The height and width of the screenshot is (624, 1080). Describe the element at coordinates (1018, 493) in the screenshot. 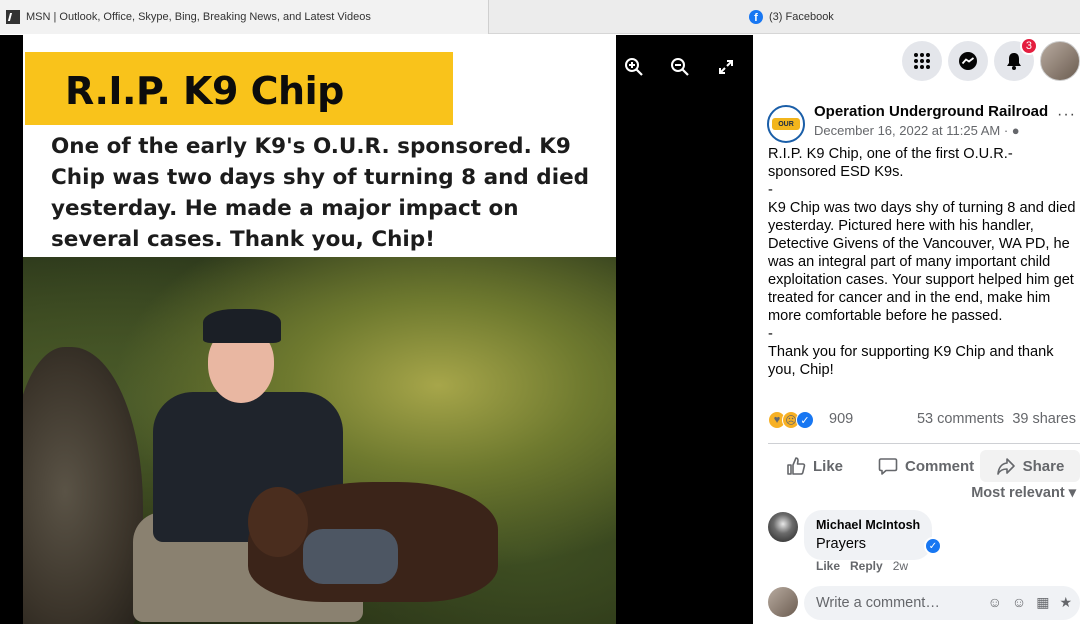

I see `sort-label: Most relevant` at that location.